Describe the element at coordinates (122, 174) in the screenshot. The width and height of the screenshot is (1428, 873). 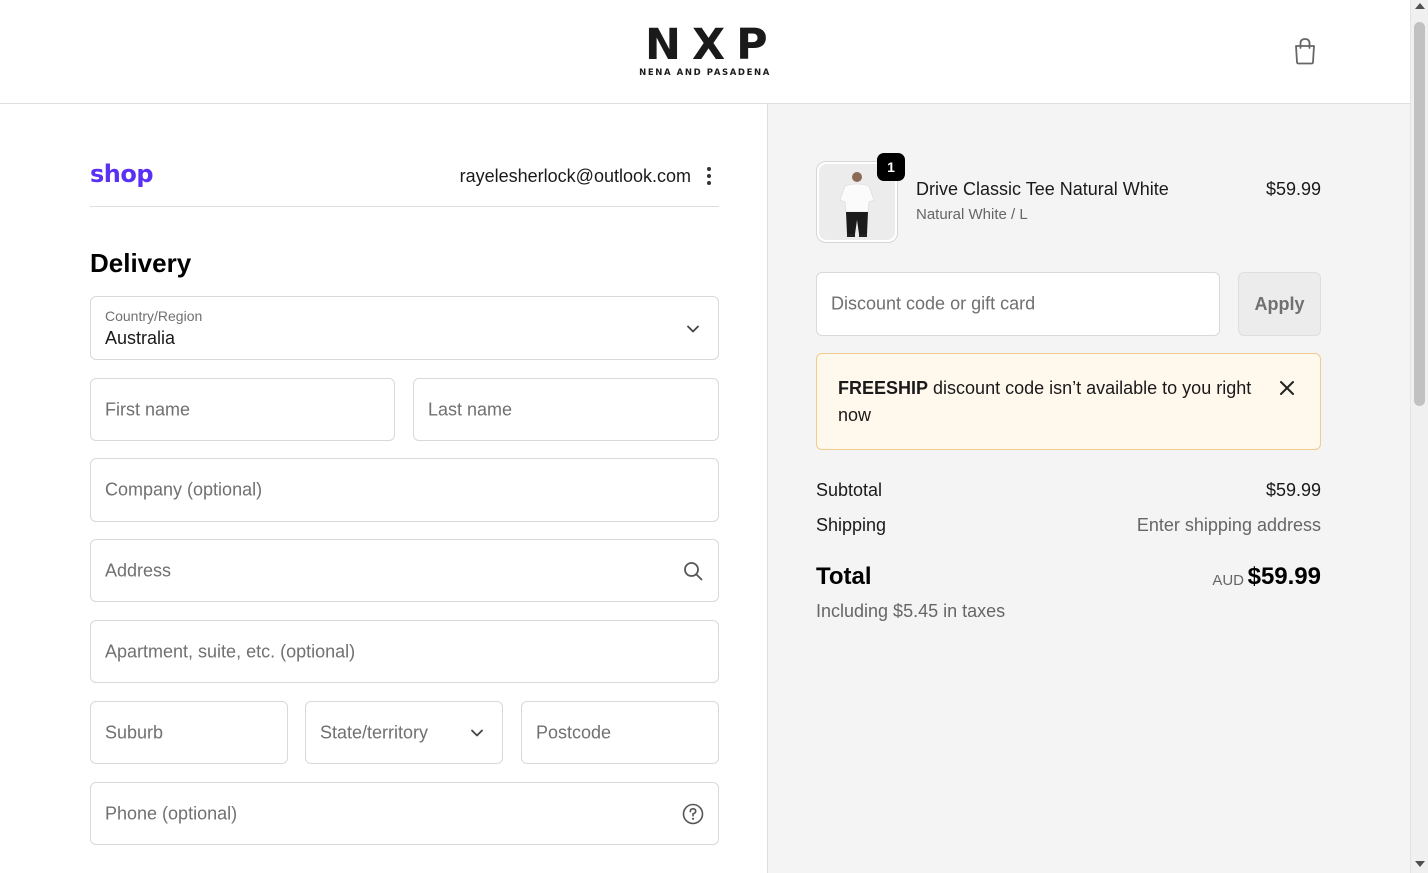
I see `shop-pay-logo: shop` at that location.